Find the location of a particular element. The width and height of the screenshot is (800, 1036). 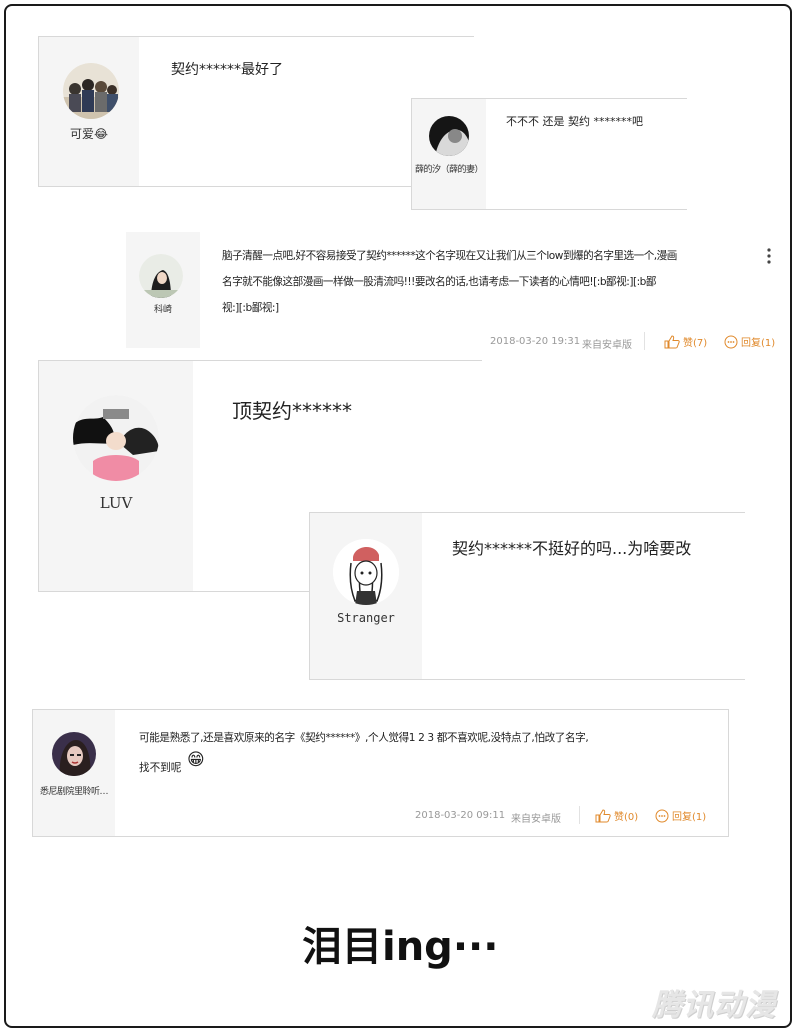

watermark-logo: 腾讯动漫 is located at coordinates (714, 1005).